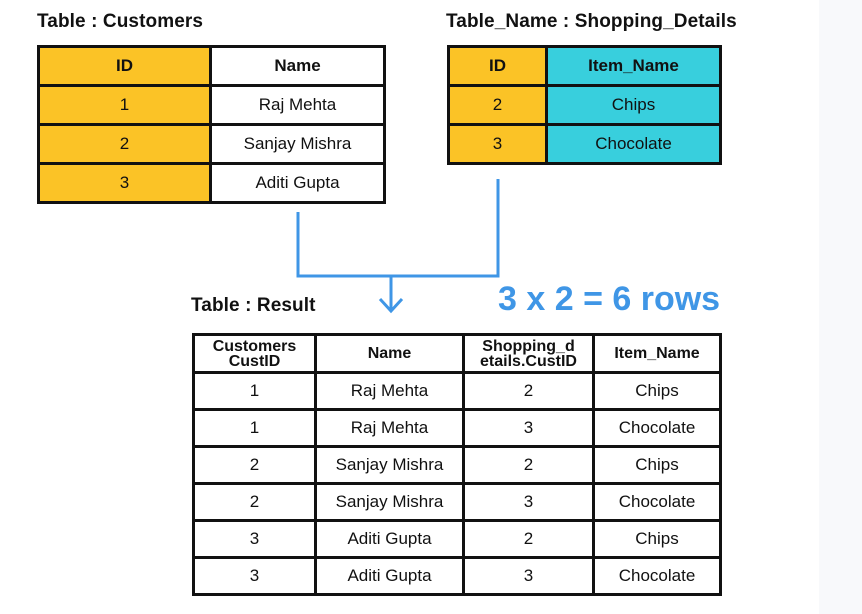 Image resolution: width=862 pixels, height=614 pixels. What do you see at coordinates (609, 299) in the screenshot?
I see `row-count-formula: 3 x 2 = 6 rows` at bounding box center [609, 299].